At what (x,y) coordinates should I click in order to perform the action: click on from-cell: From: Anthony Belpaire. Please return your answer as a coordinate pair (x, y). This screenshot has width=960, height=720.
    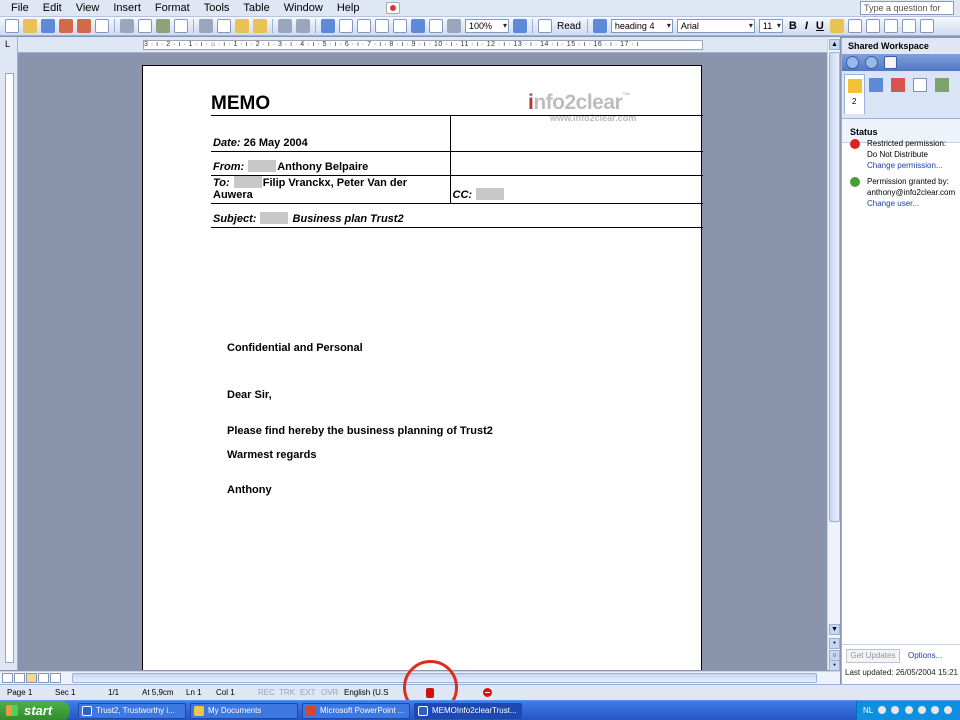
    Looking at the image, I should click on (331, 163).